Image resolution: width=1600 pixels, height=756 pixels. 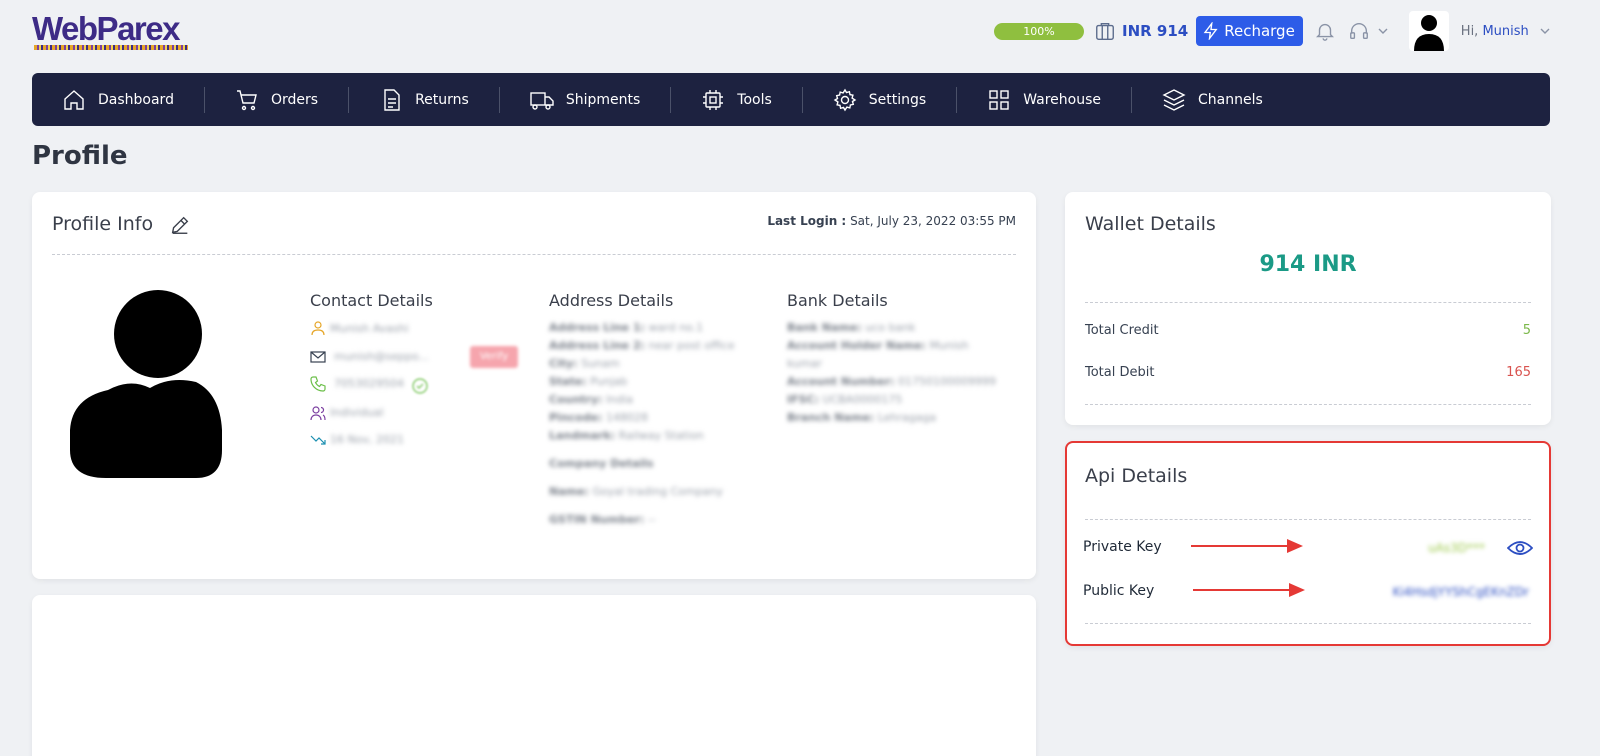 I want to click on total-credit-label: Total Credit, so click(x=1122, y=330).